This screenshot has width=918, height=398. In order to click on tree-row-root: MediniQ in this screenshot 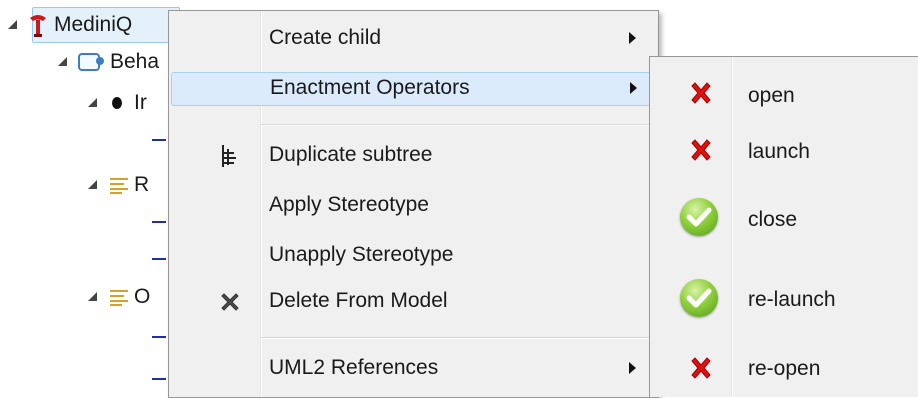, I will do `click(70, 25)`.